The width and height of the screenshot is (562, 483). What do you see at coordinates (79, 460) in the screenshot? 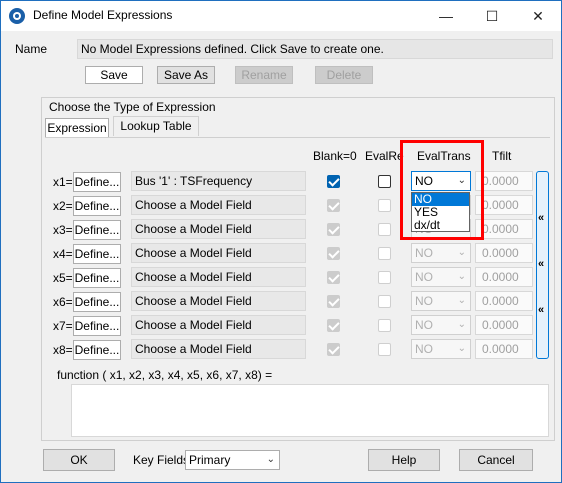
I see `ok-button: OK` at bounding box center [79, 460].